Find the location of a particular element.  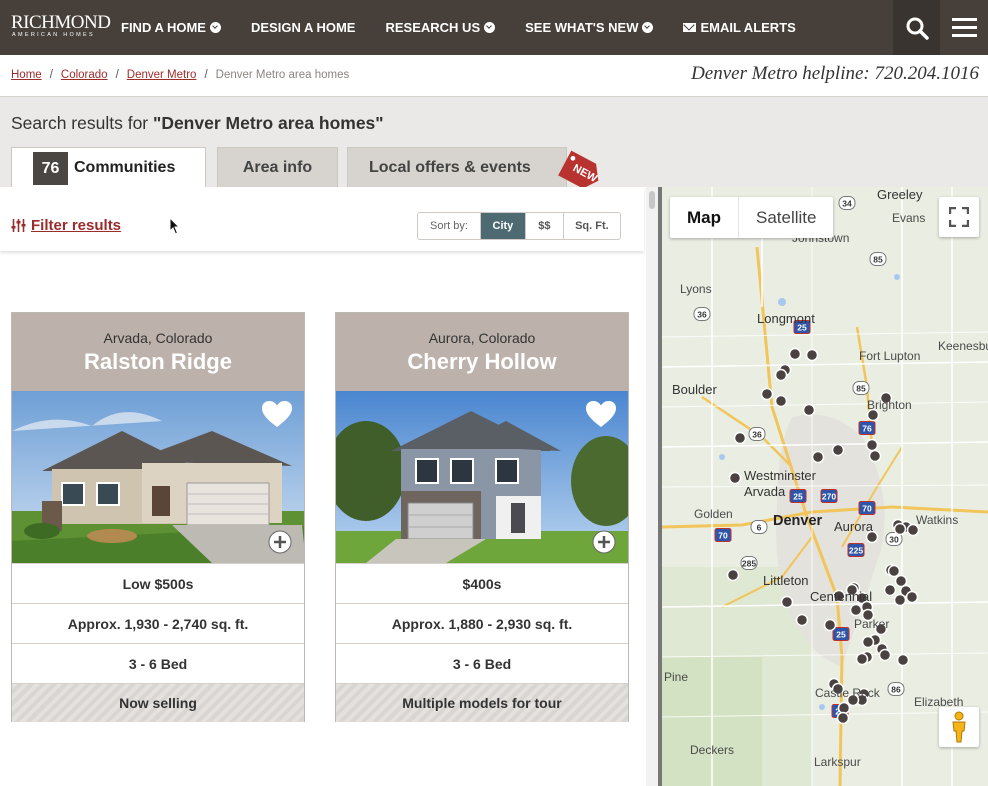

card-sqft: Approx. 1,880 - 2,930 sq. ft. is located at coordinates (482, 623).